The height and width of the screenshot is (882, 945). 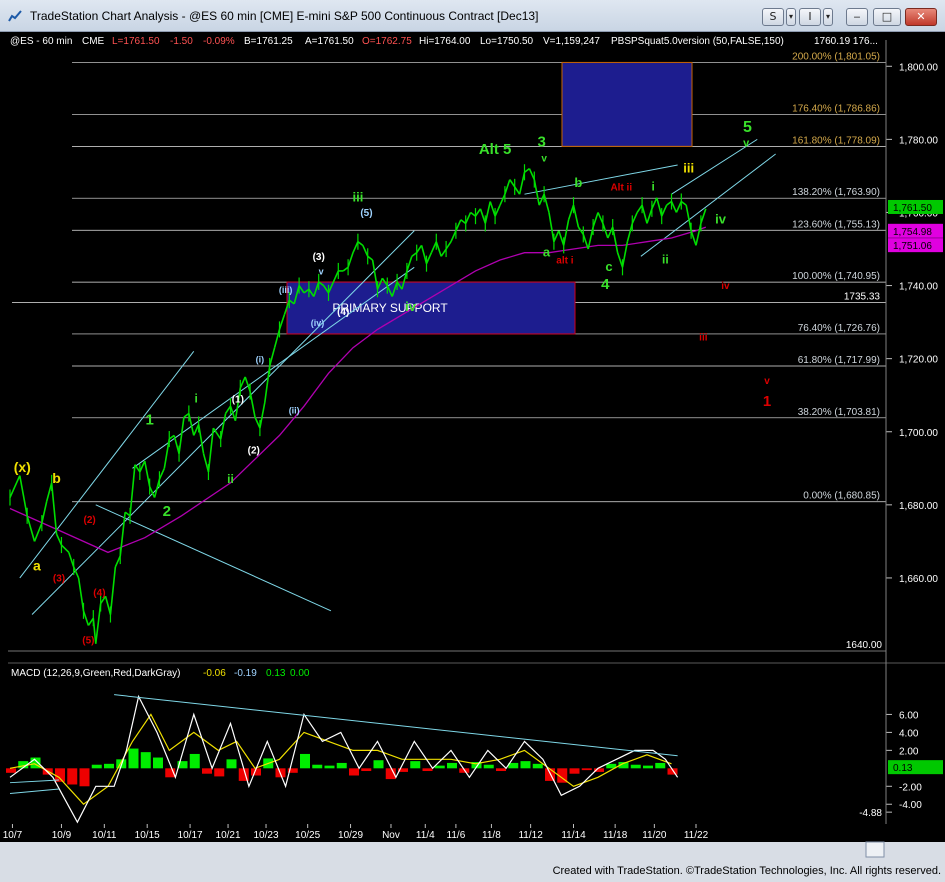 I want to click on fib-level-label: 176.40% (1,786.86), so click(x=836, y=108).